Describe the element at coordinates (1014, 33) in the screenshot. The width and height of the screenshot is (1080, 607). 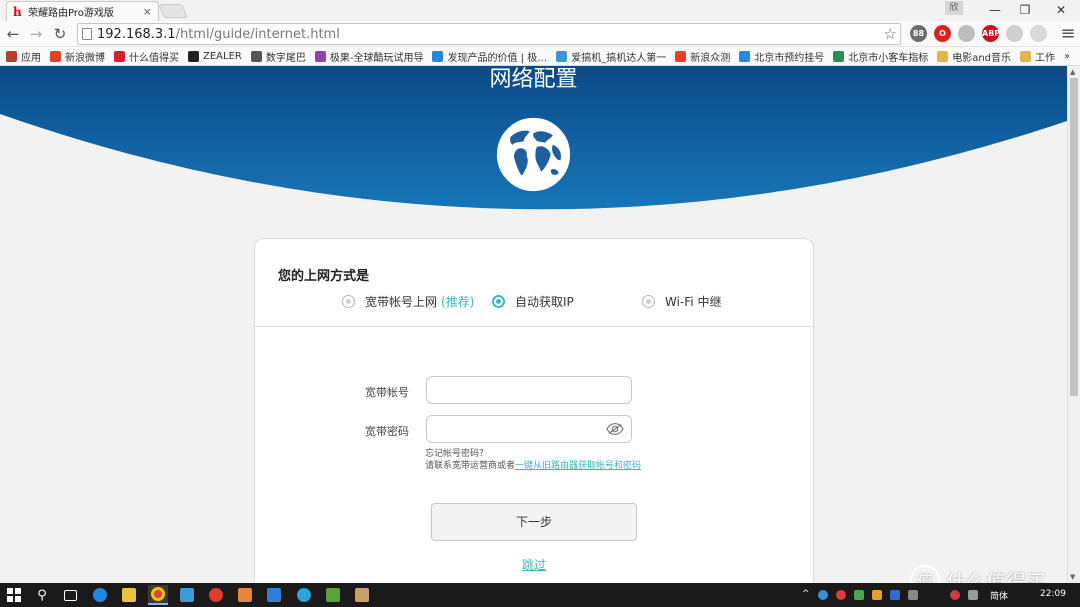
I see `pocket-ext-icon` at that location.